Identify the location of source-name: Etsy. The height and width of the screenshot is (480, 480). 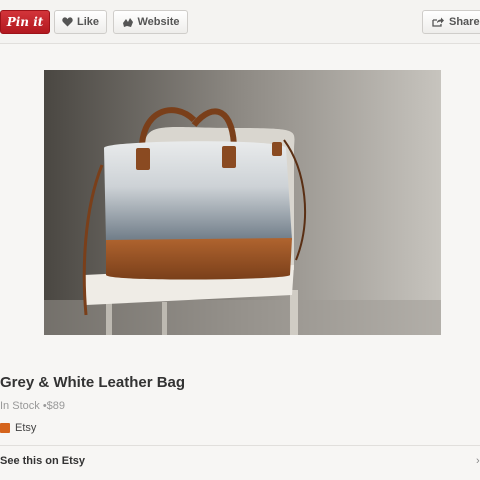
(26, 428).